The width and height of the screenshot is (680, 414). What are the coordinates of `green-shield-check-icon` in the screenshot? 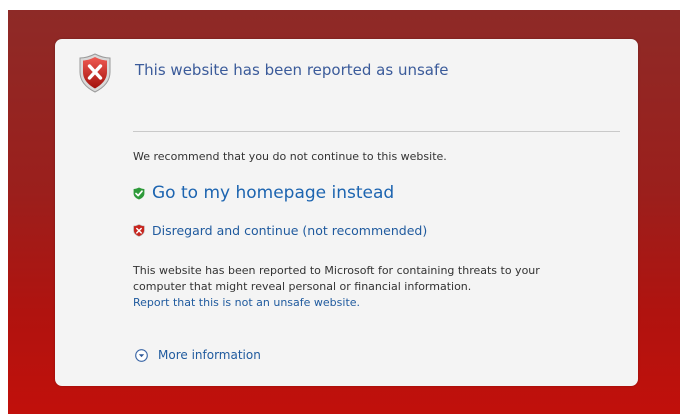 It's located at (139, 193).